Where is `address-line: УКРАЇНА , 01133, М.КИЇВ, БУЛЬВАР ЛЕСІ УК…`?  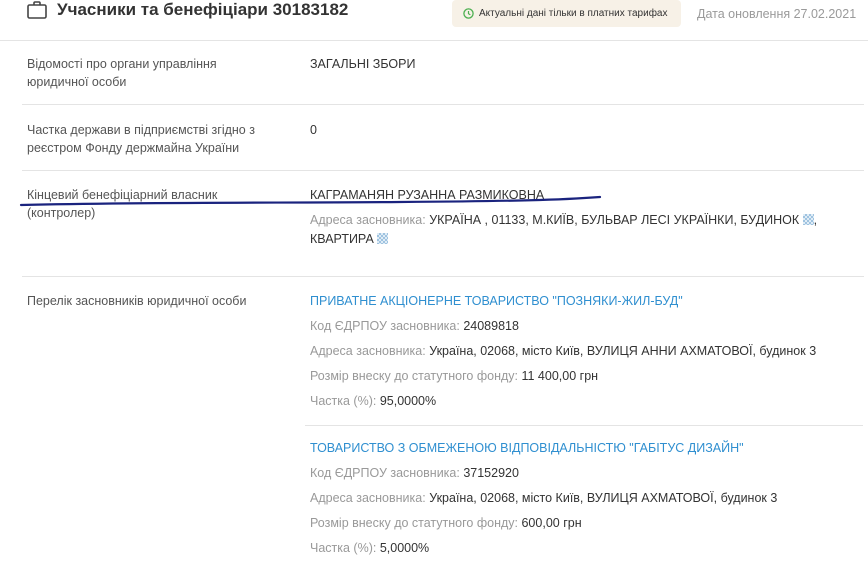
address-line: УКРАЇНА , 01133, М.КИЇВ, БУЛЬВАР ЛЕСІ УК… is located at coordinates (614, 220).